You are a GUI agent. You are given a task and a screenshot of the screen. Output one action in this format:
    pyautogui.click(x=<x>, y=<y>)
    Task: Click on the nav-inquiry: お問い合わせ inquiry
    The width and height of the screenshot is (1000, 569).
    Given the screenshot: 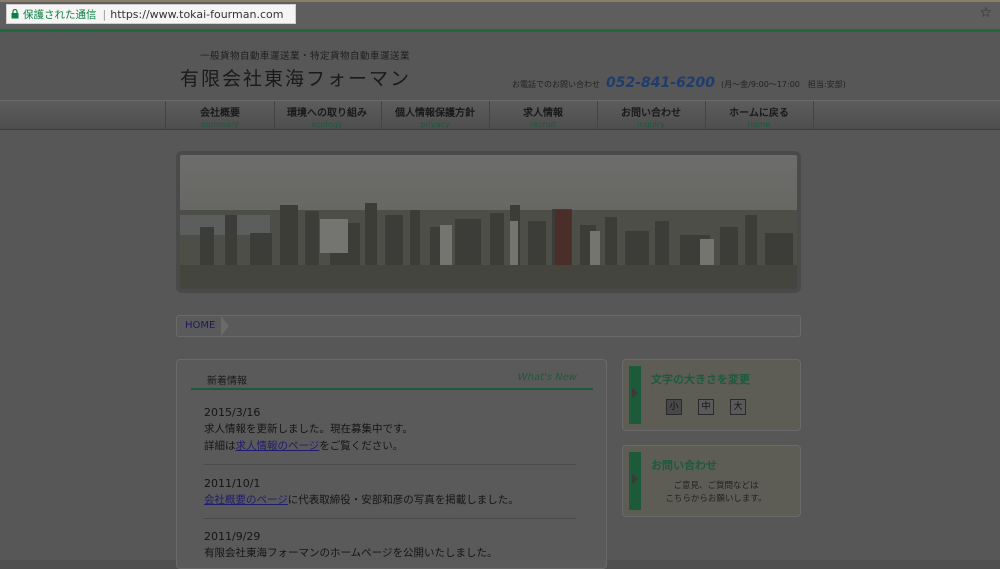 What is the action you would take?
    pyautogui.click(x=651, y=115)
    